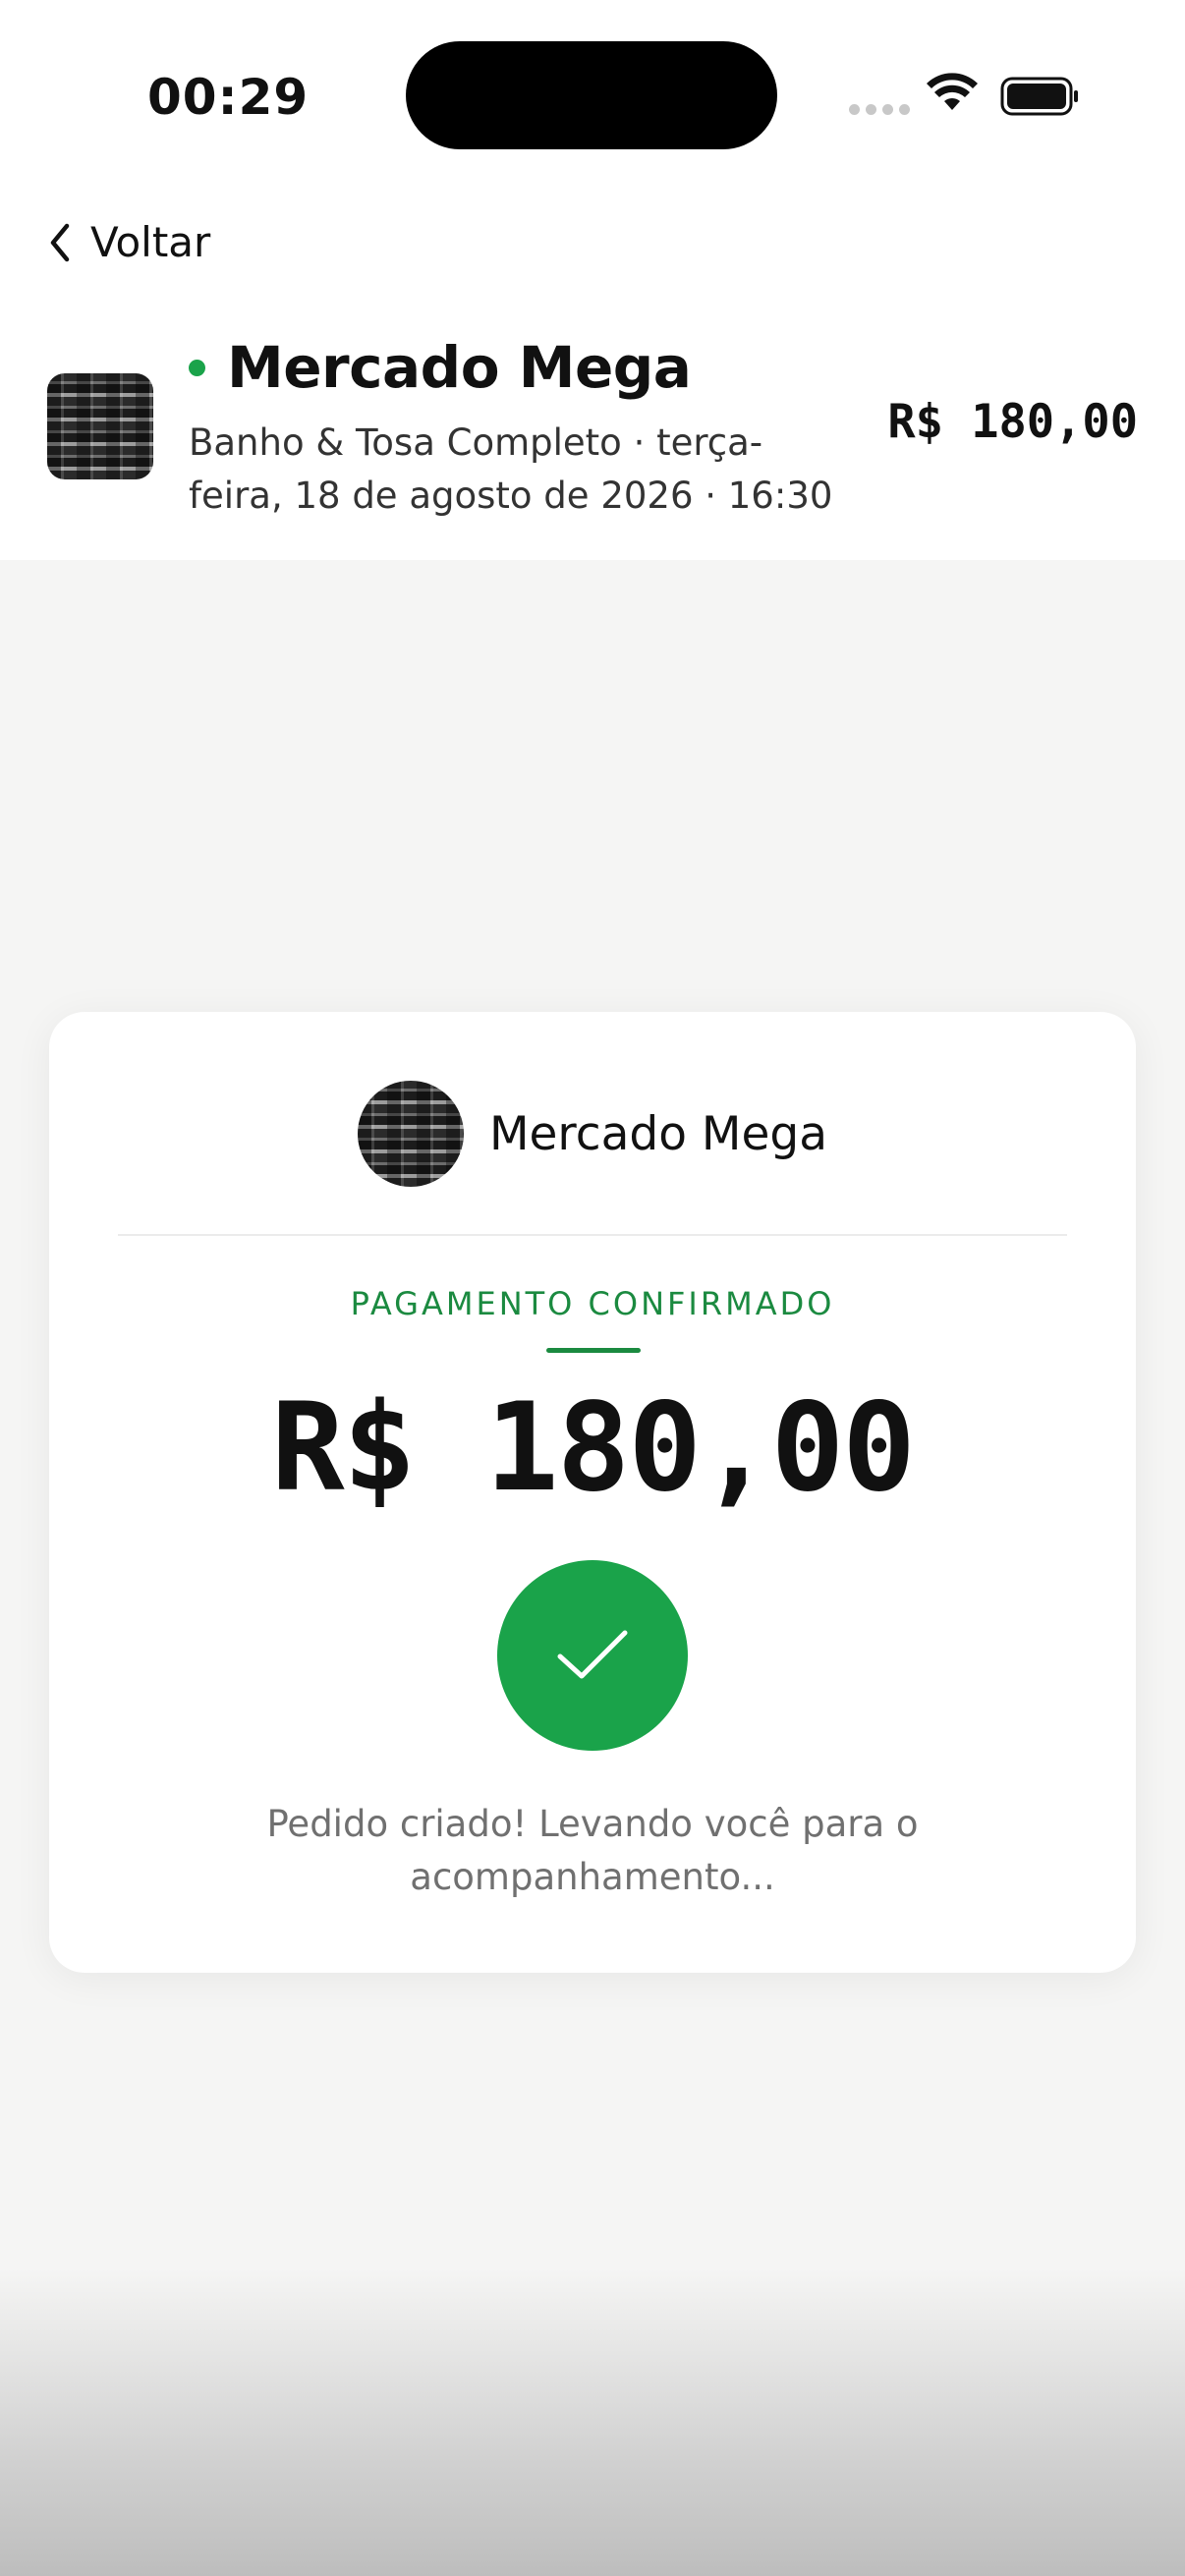 The height and width of the screenshot is (2576, 1185). I want to click on card-merchant-name: Mercado Mega, so click(658, 1133).